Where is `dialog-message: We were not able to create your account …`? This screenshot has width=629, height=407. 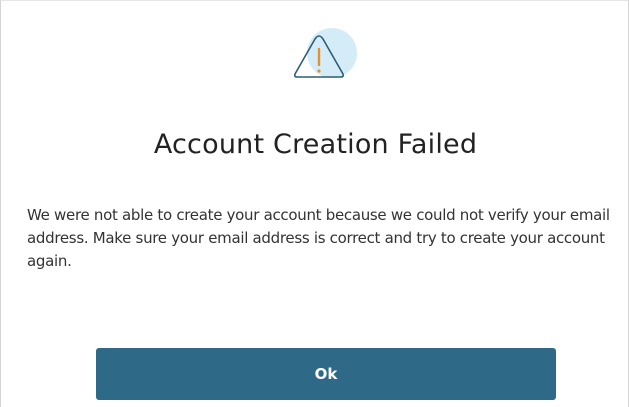 dialog-message: We were not able to create your account … is located at coordinates (318, 238).